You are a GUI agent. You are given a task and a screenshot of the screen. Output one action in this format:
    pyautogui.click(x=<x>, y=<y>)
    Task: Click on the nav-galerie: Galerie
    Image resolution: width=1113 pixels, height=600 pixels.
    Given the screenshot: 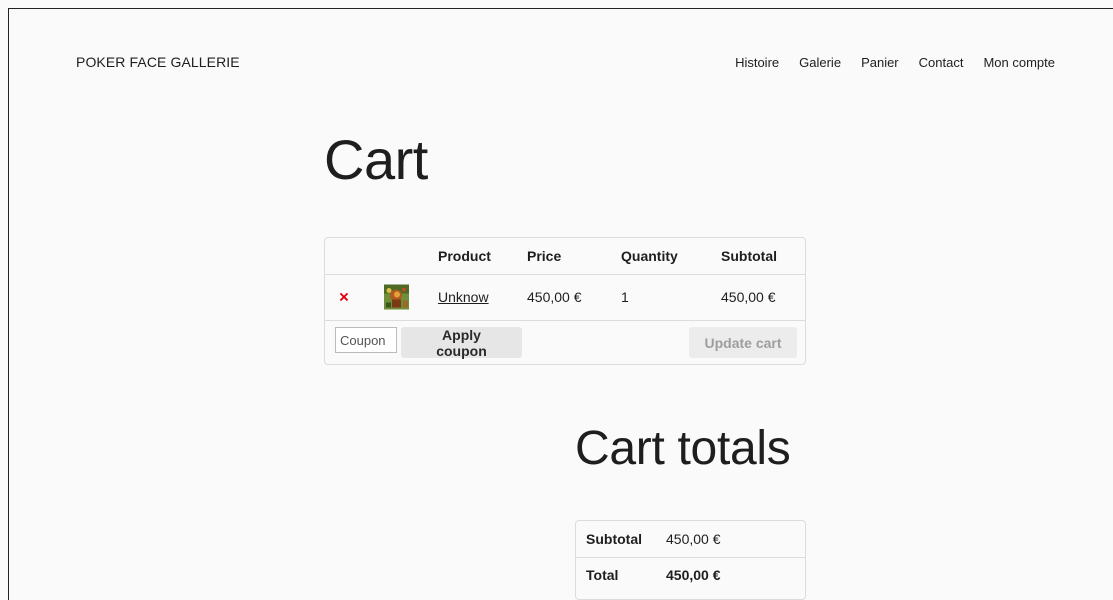 What is the action you would take?
    pyautogui.click(x=820, y=62)
    